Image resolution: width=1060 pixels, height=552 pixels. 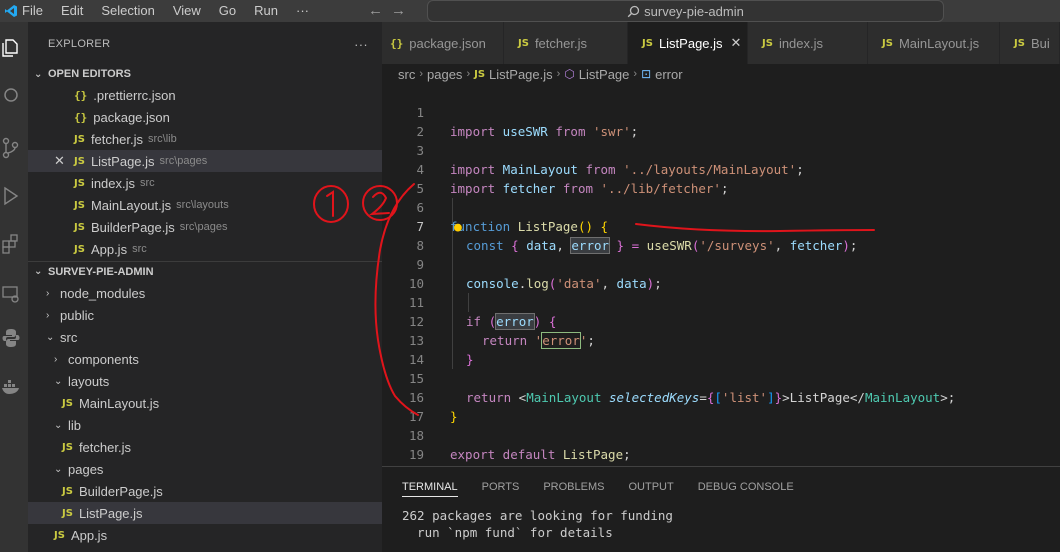 What do you see at coordinates (205, 337) in the screenshot?
I see `tree-folder: ⌄ src` at bounding box center [205, 337].